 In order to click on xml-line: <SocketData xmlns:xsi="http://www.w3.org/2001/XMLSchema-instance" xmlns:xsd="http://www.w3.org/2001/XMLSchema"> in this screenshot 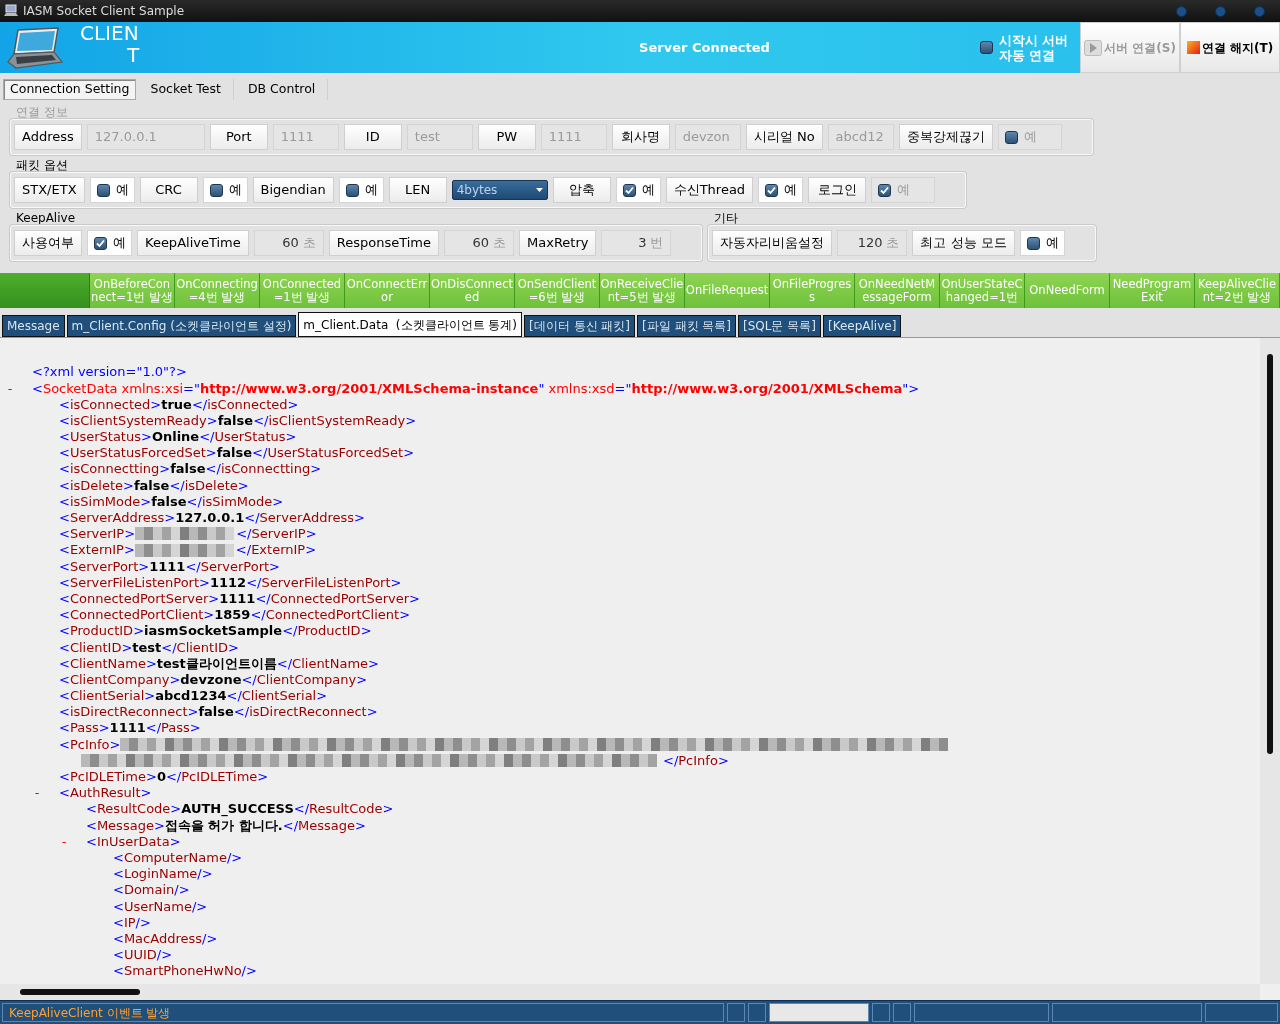, I will do `click(476, 388)`.